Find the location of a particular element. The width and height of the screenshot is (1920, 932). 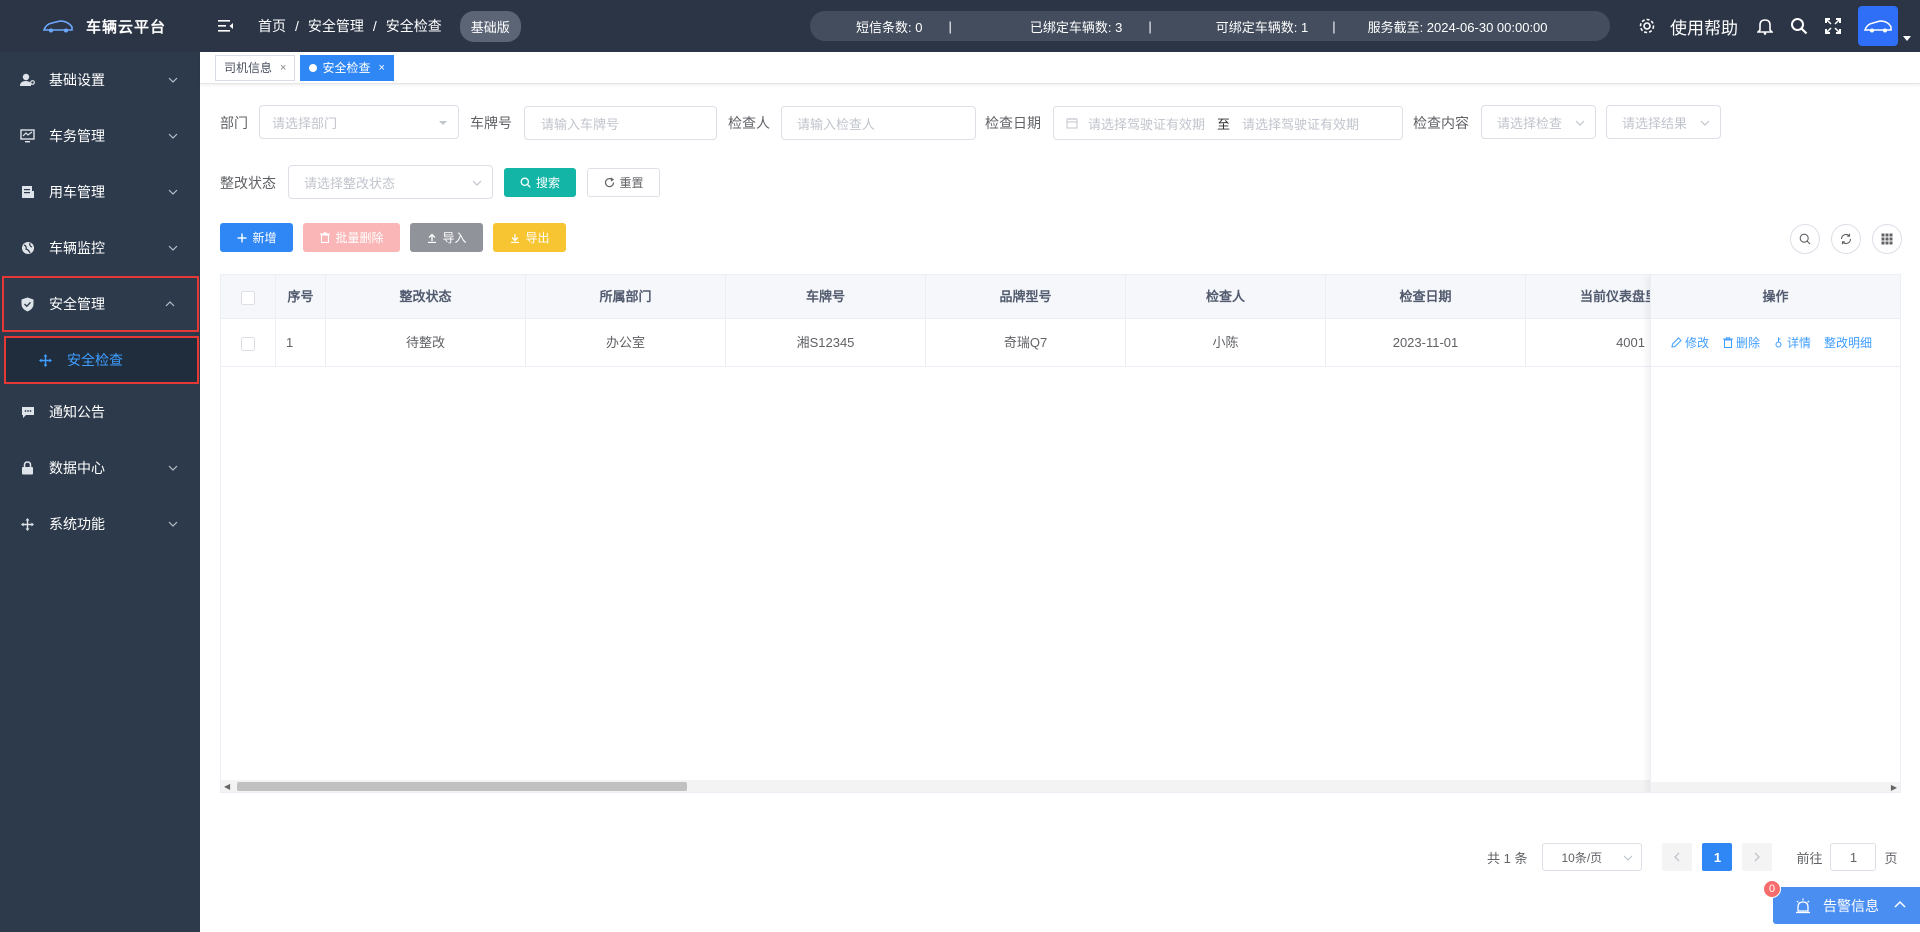

cell-rectify-status: 待整改 is located at coordinates (426, 343).